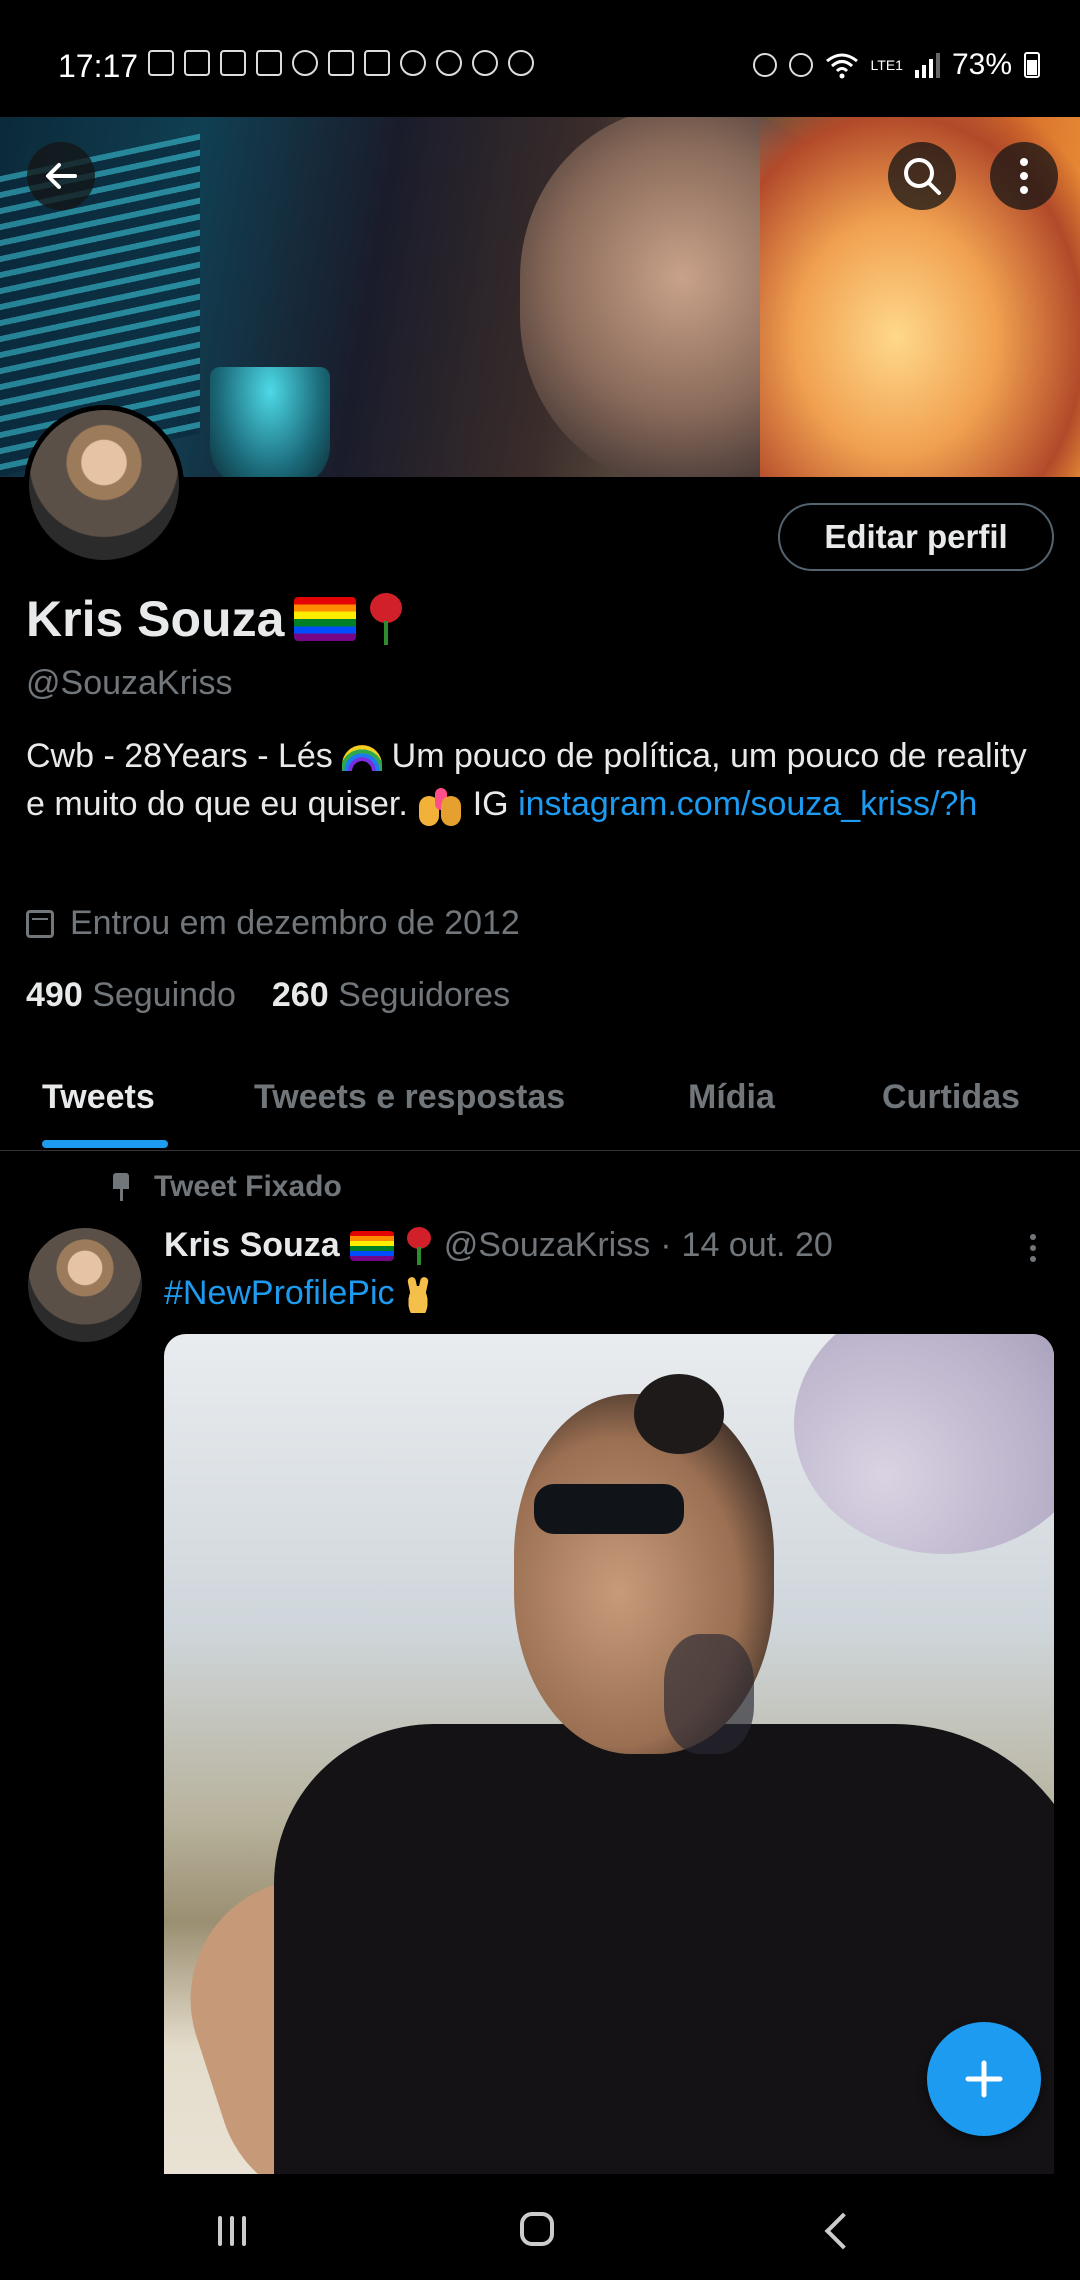 This screenshot has height=2280, width=1080. I want to click on followers-link: 260 Seguidores, so click(391, 995).